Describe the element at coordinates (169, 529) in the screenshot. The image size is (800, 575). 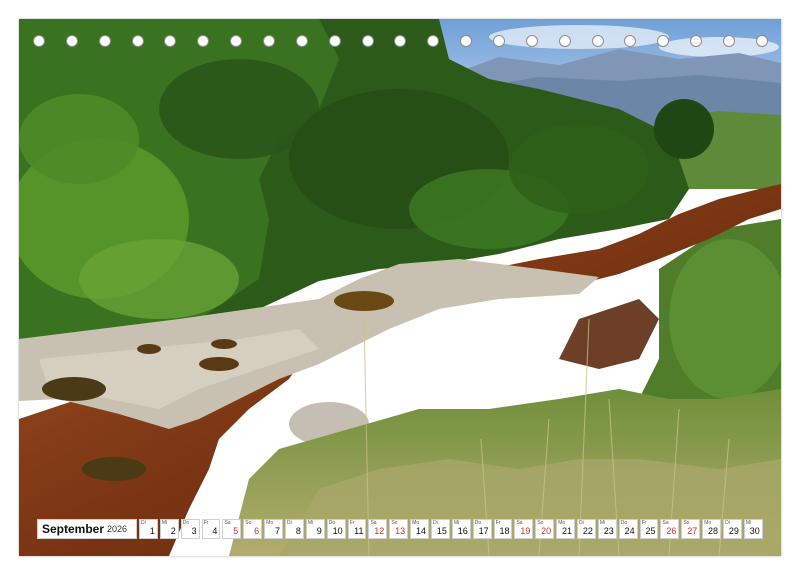
I see `calendar-day: Mi 2` at that location.